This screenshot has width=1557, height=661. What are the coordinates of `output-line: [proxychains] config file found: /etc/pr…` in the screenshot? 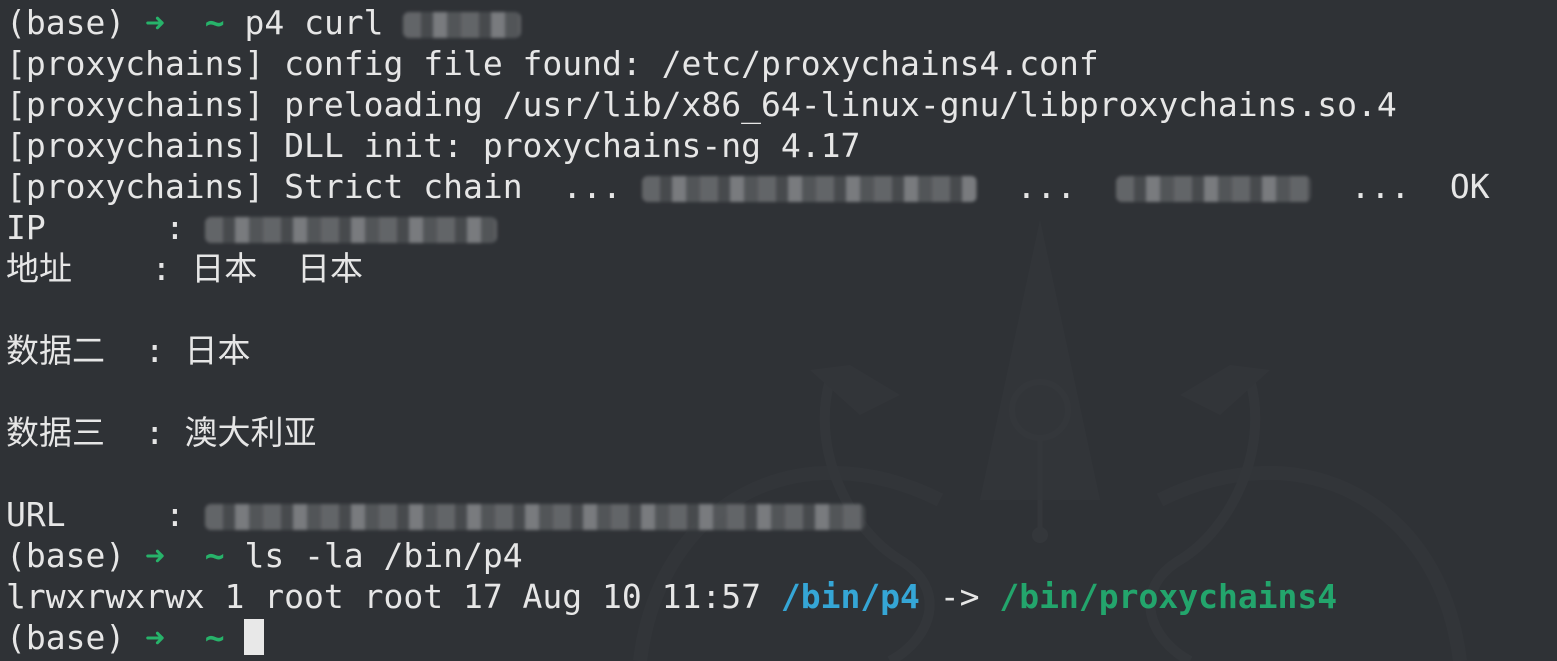 It's located at (552, 63).